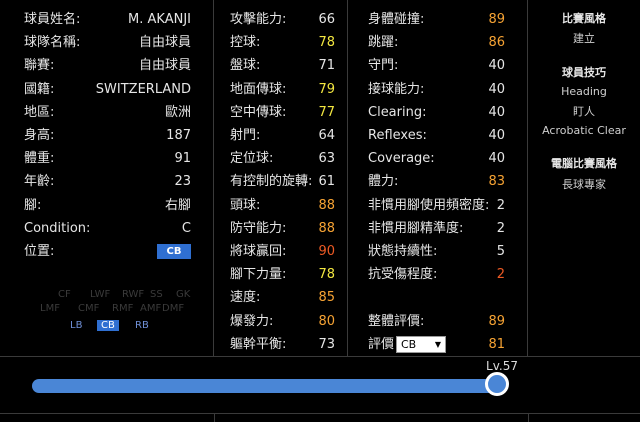 The width and height of the screenshot is (640, 422). What do you see at coordinates (397, 112) in the screenshot?
I see `stat-label: Clearing:` at bounding box center [397, 112].